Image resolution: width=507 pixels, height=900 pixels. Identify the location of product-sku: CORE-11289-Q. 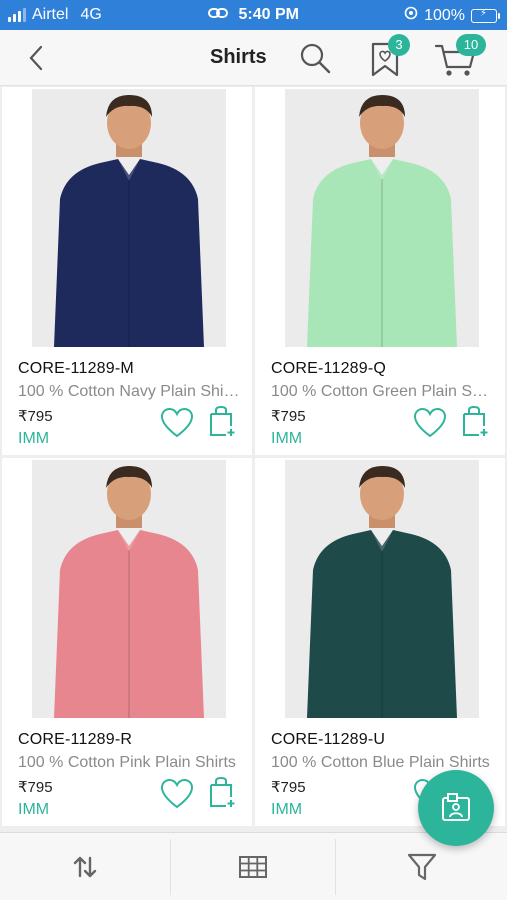
(329, 368).